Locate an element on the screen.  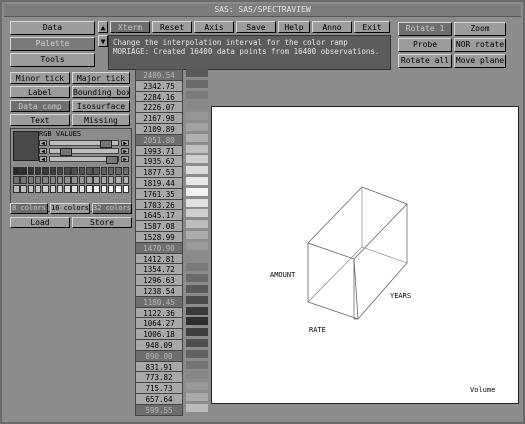
nor-rotate-button: NOR rotate is located at coordinates (480, 45).